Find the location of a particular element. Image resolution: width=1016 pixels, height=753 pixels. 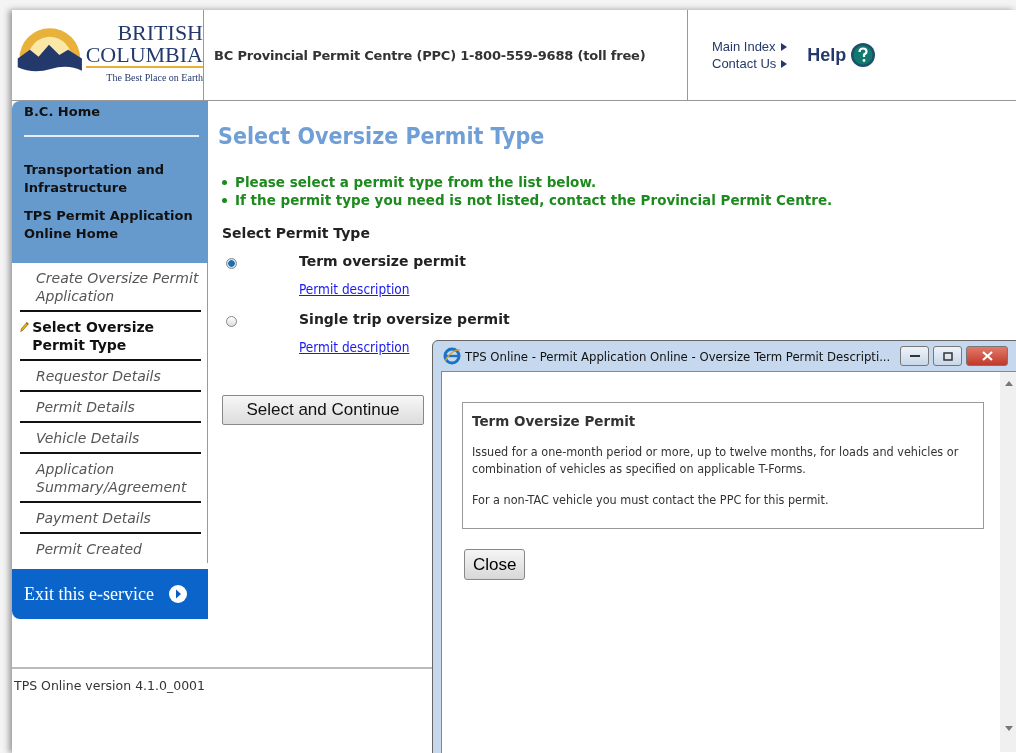

exit-button: Exit this e-service is located at coordinates (110, 594).